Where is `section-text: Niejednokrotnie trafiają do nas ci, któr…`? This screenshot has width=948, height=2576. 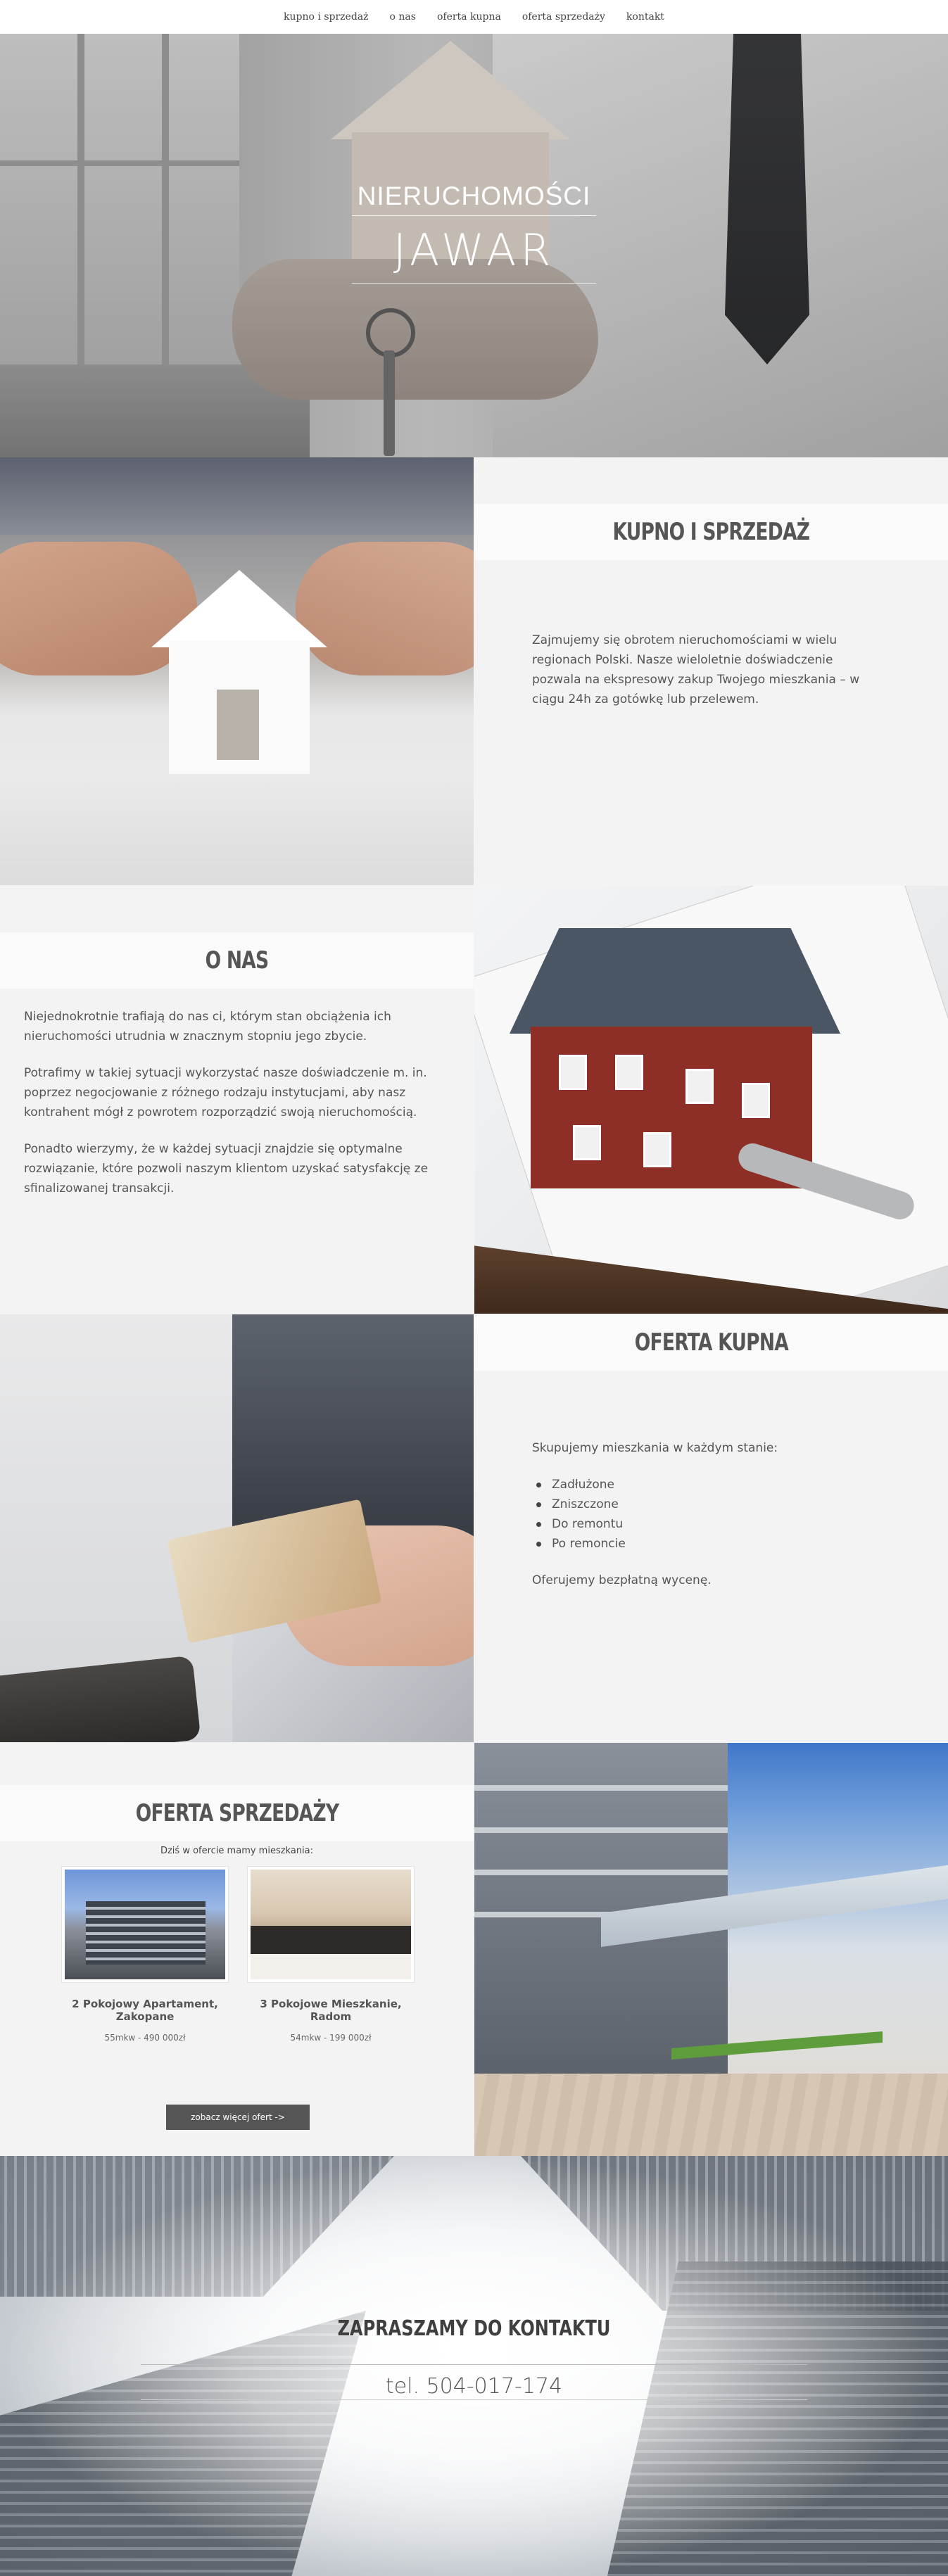
section-text: Niejednokrotnie trafiają do nas ci, któr… is located at coordinates (238, 1111).